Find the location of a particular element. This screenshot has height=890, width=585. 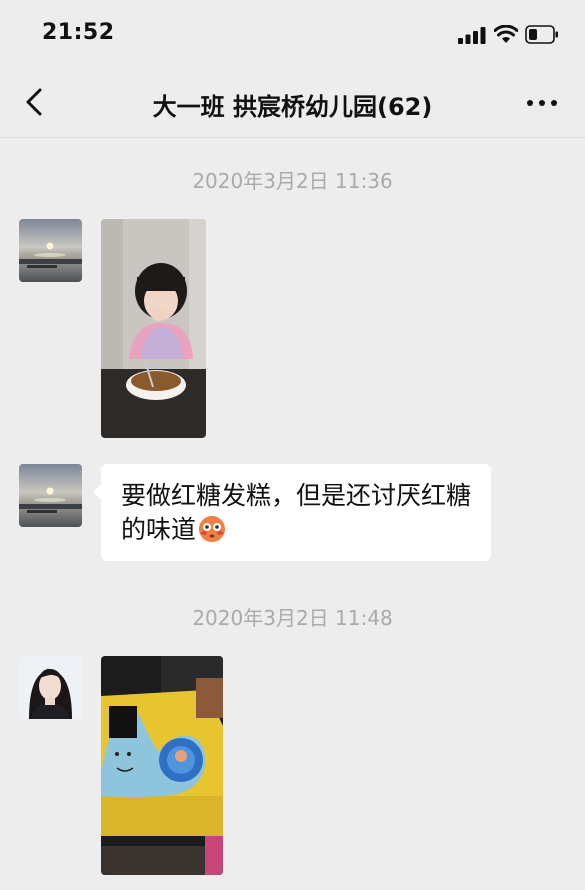

cellular-signal-icon is located at coordinates (472, 35).